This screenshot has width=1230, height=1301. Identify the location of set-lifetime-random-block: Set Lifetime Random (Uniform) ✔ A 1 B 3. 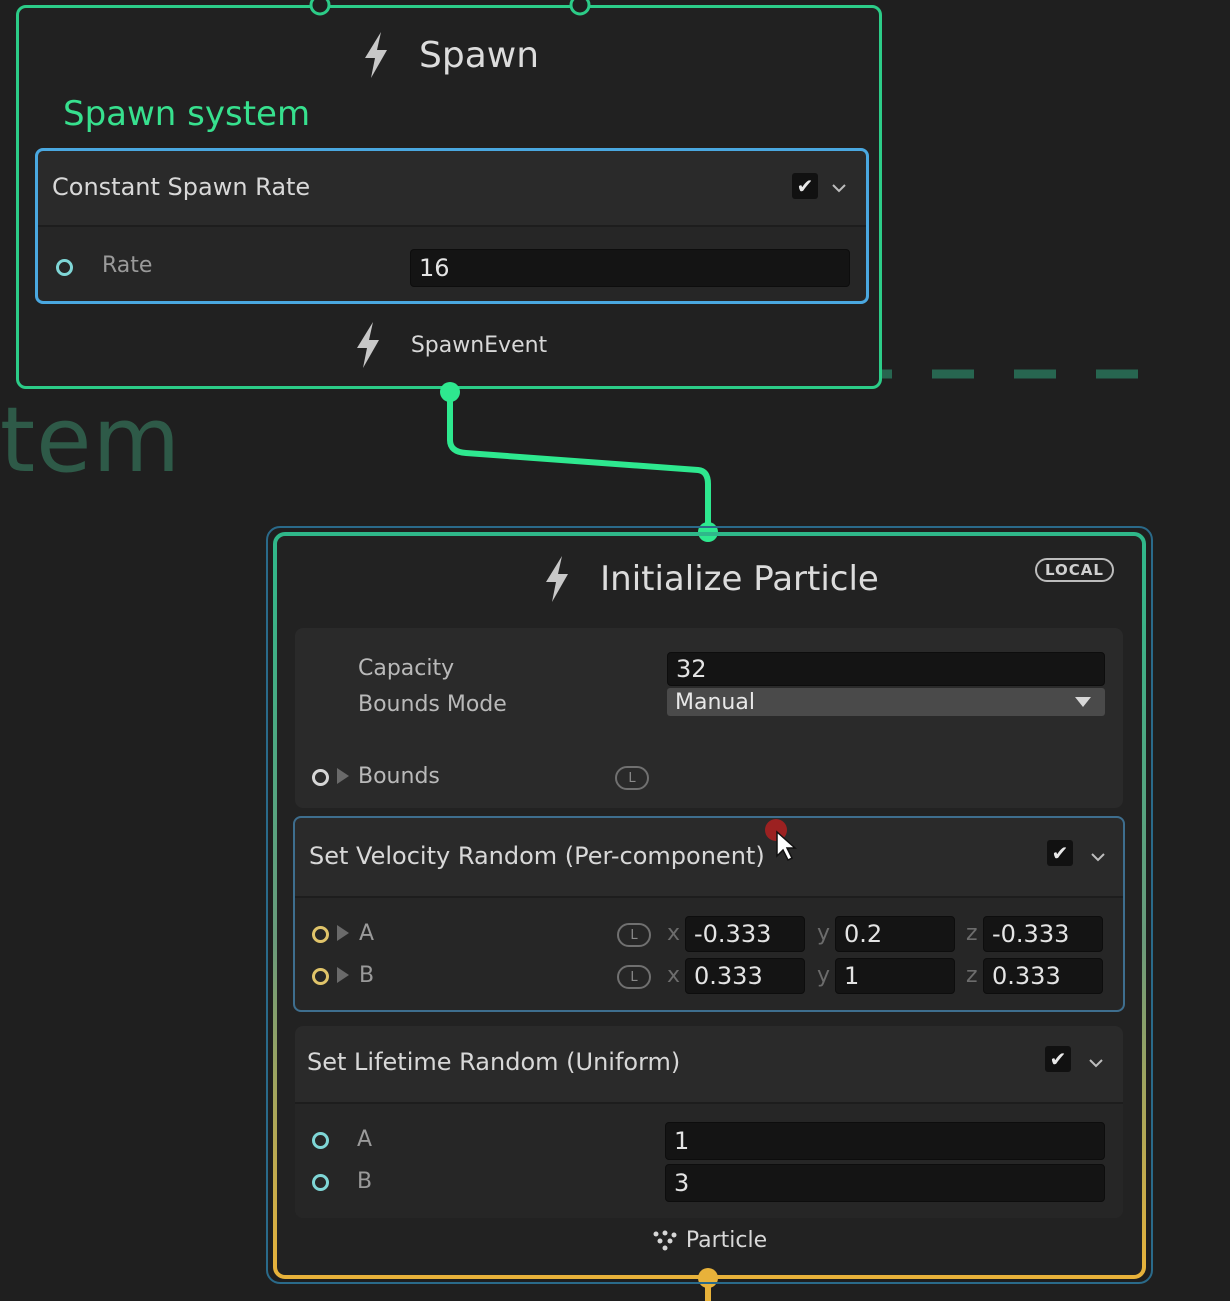
(709, 1122).